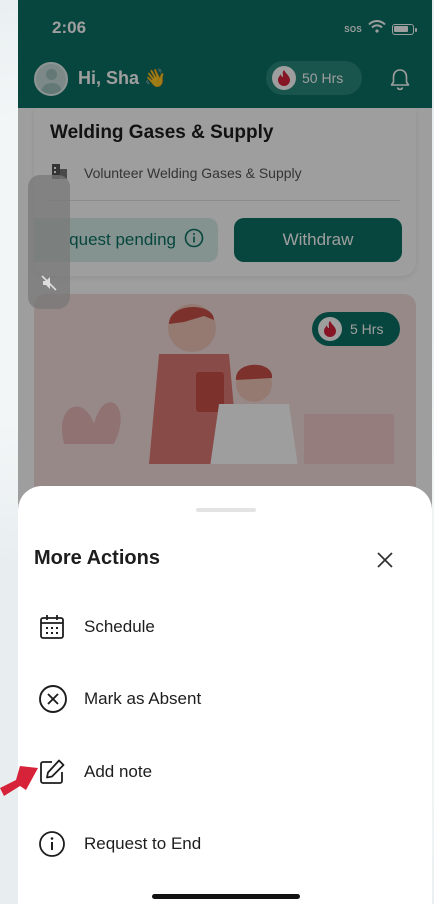 The height and width of the screenshot is (904, 434). I want to click on mark-absent-action: Mark as Absent, so click(224, 699).